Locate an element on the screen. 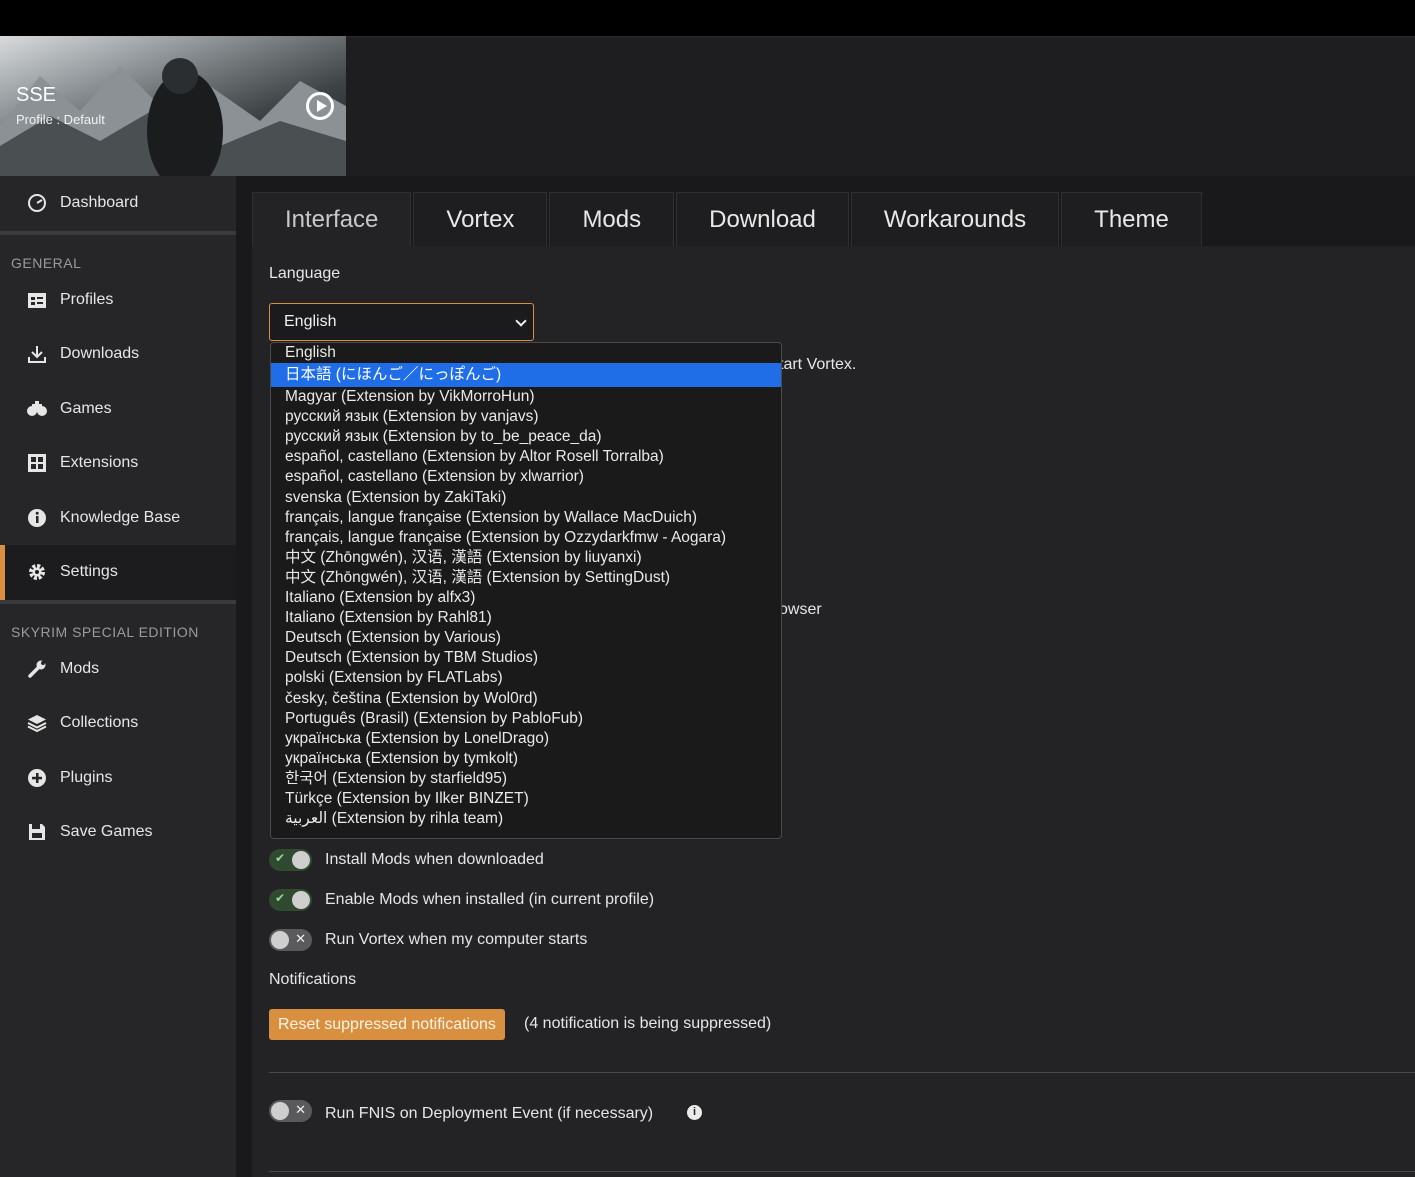 The image size is (1415, 1177). chevron-down-icon is located at coordinates (521, 321).